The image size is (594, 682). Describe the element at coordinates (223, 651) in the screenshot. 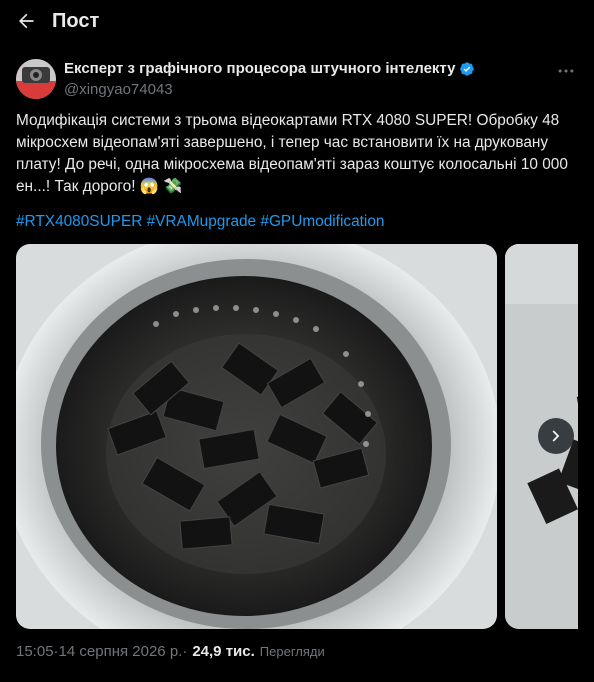

I see `views-count: 24,9 тис.` at that location.